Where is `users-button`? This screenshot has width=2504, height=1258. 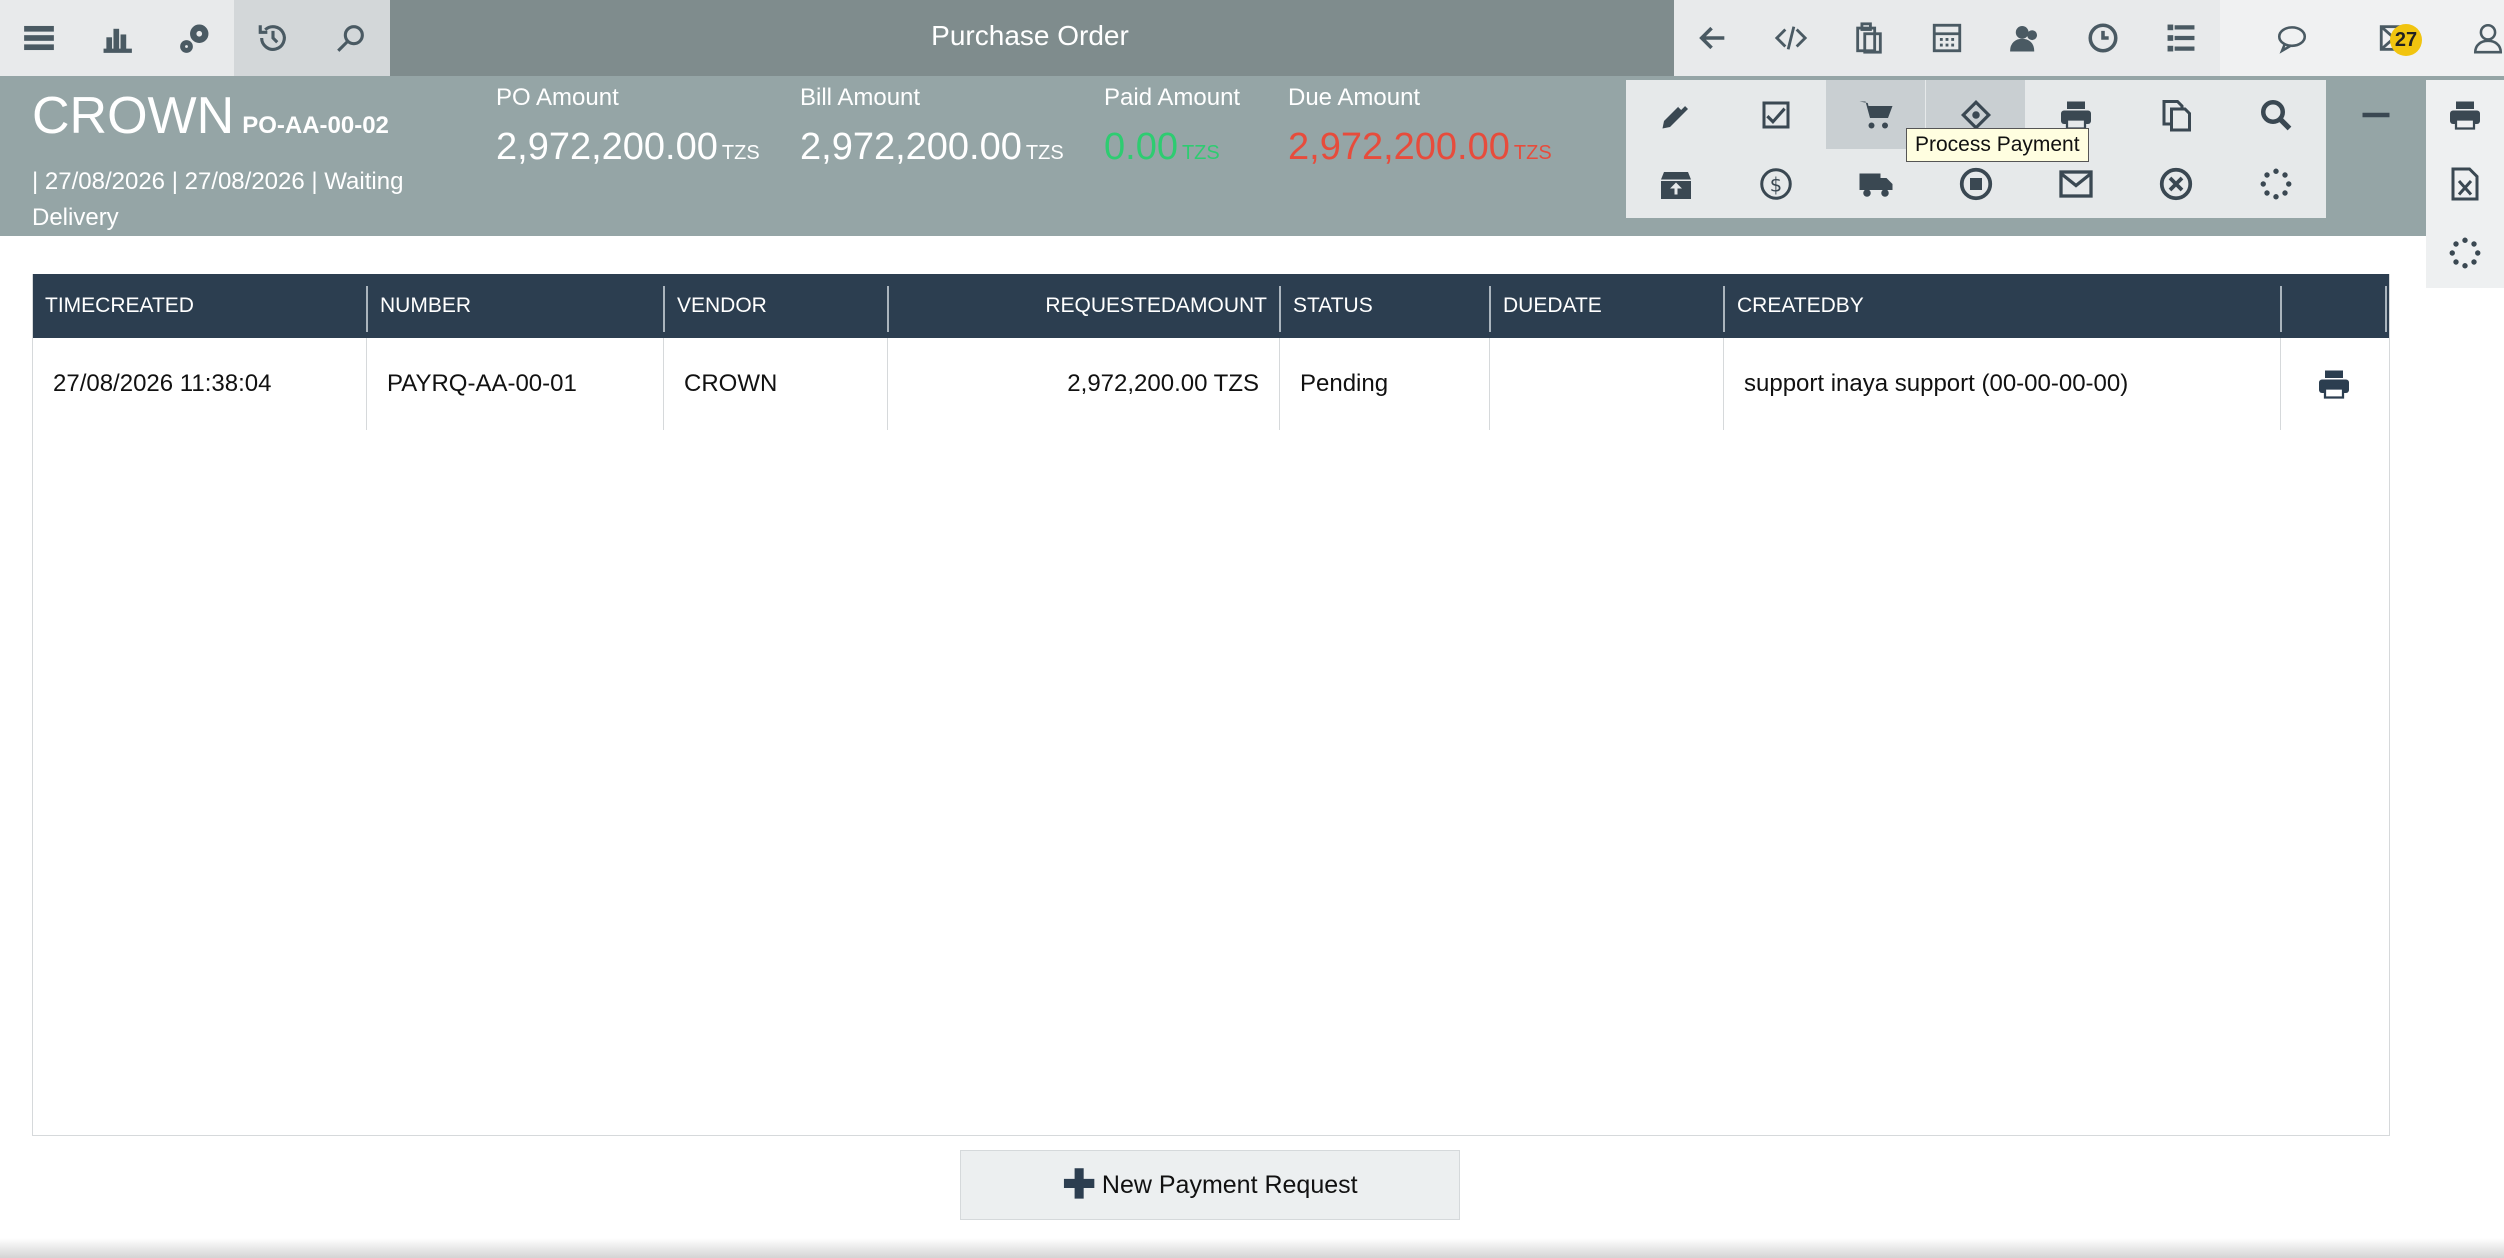 users-button is located at coordinates (2025, 38).